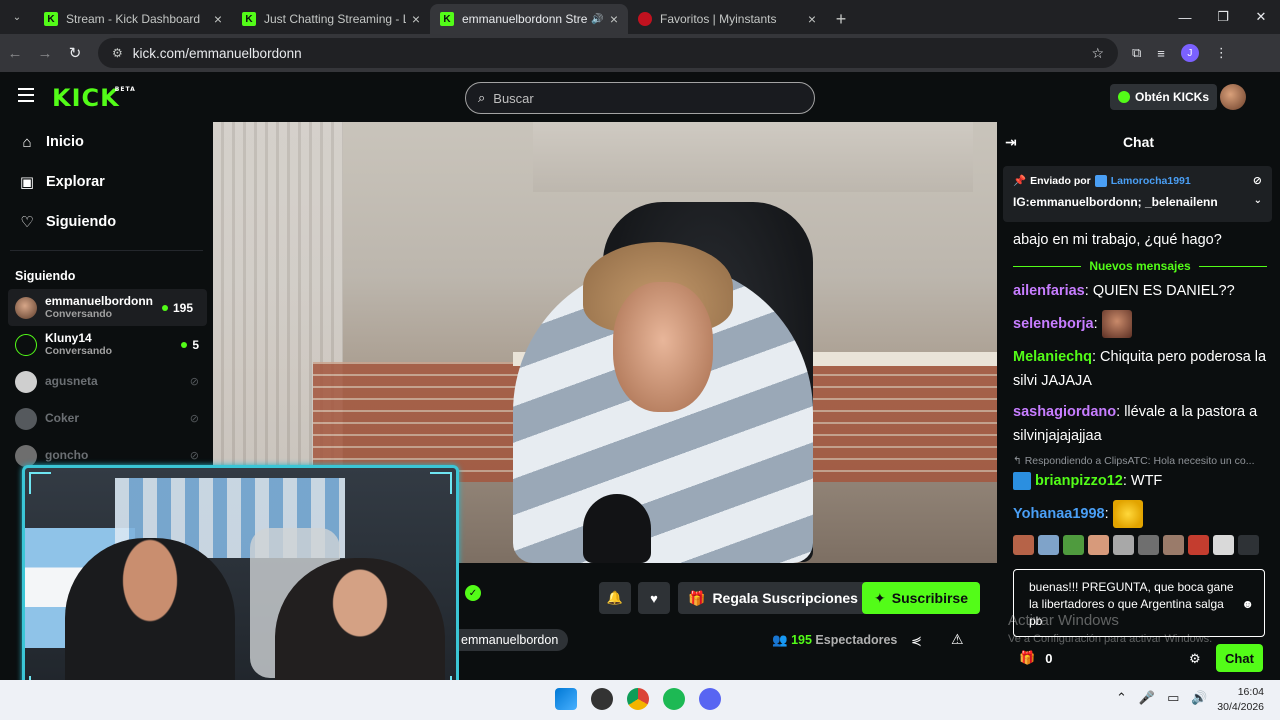 The image size is (1280, 720). What do you see at coordinates (514, 640) in the screenshot?
I see `channel-tag: emmanuelbordon` at bounding box center [514, 640].